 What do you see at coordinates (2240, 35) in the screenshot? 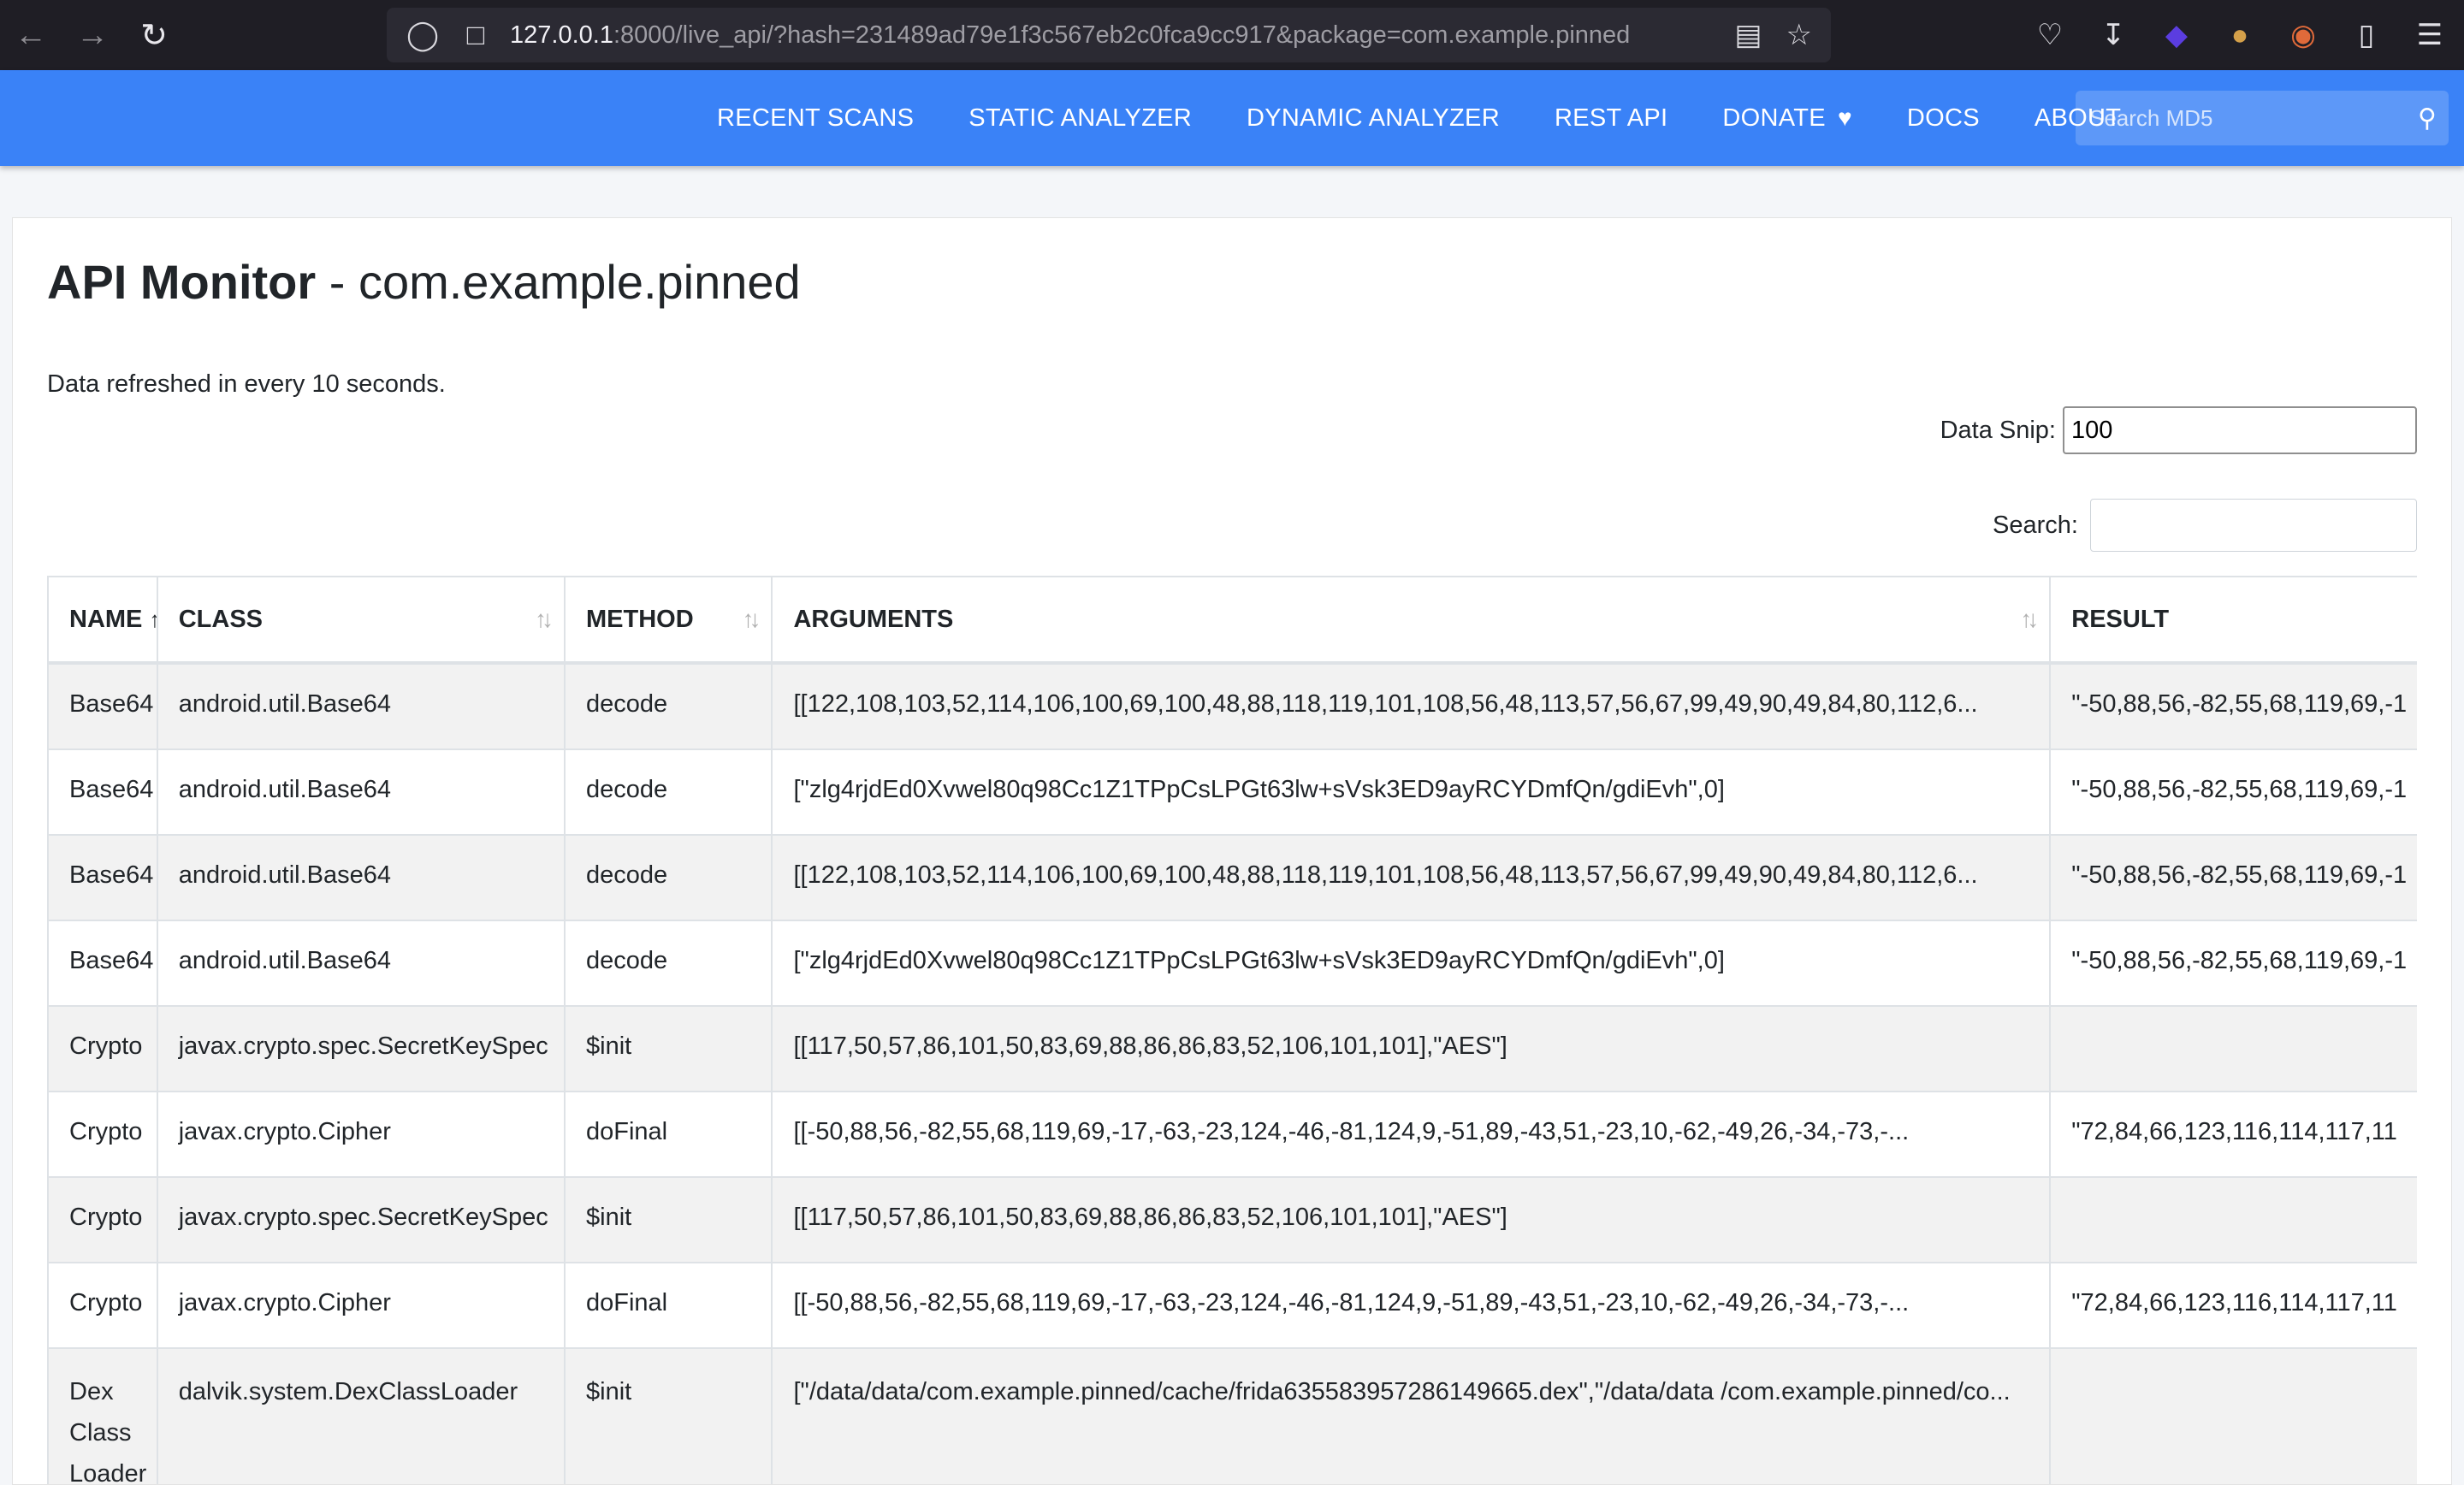
I see `cookie-extension-icon: ●` at bounding box center [2240, 35].